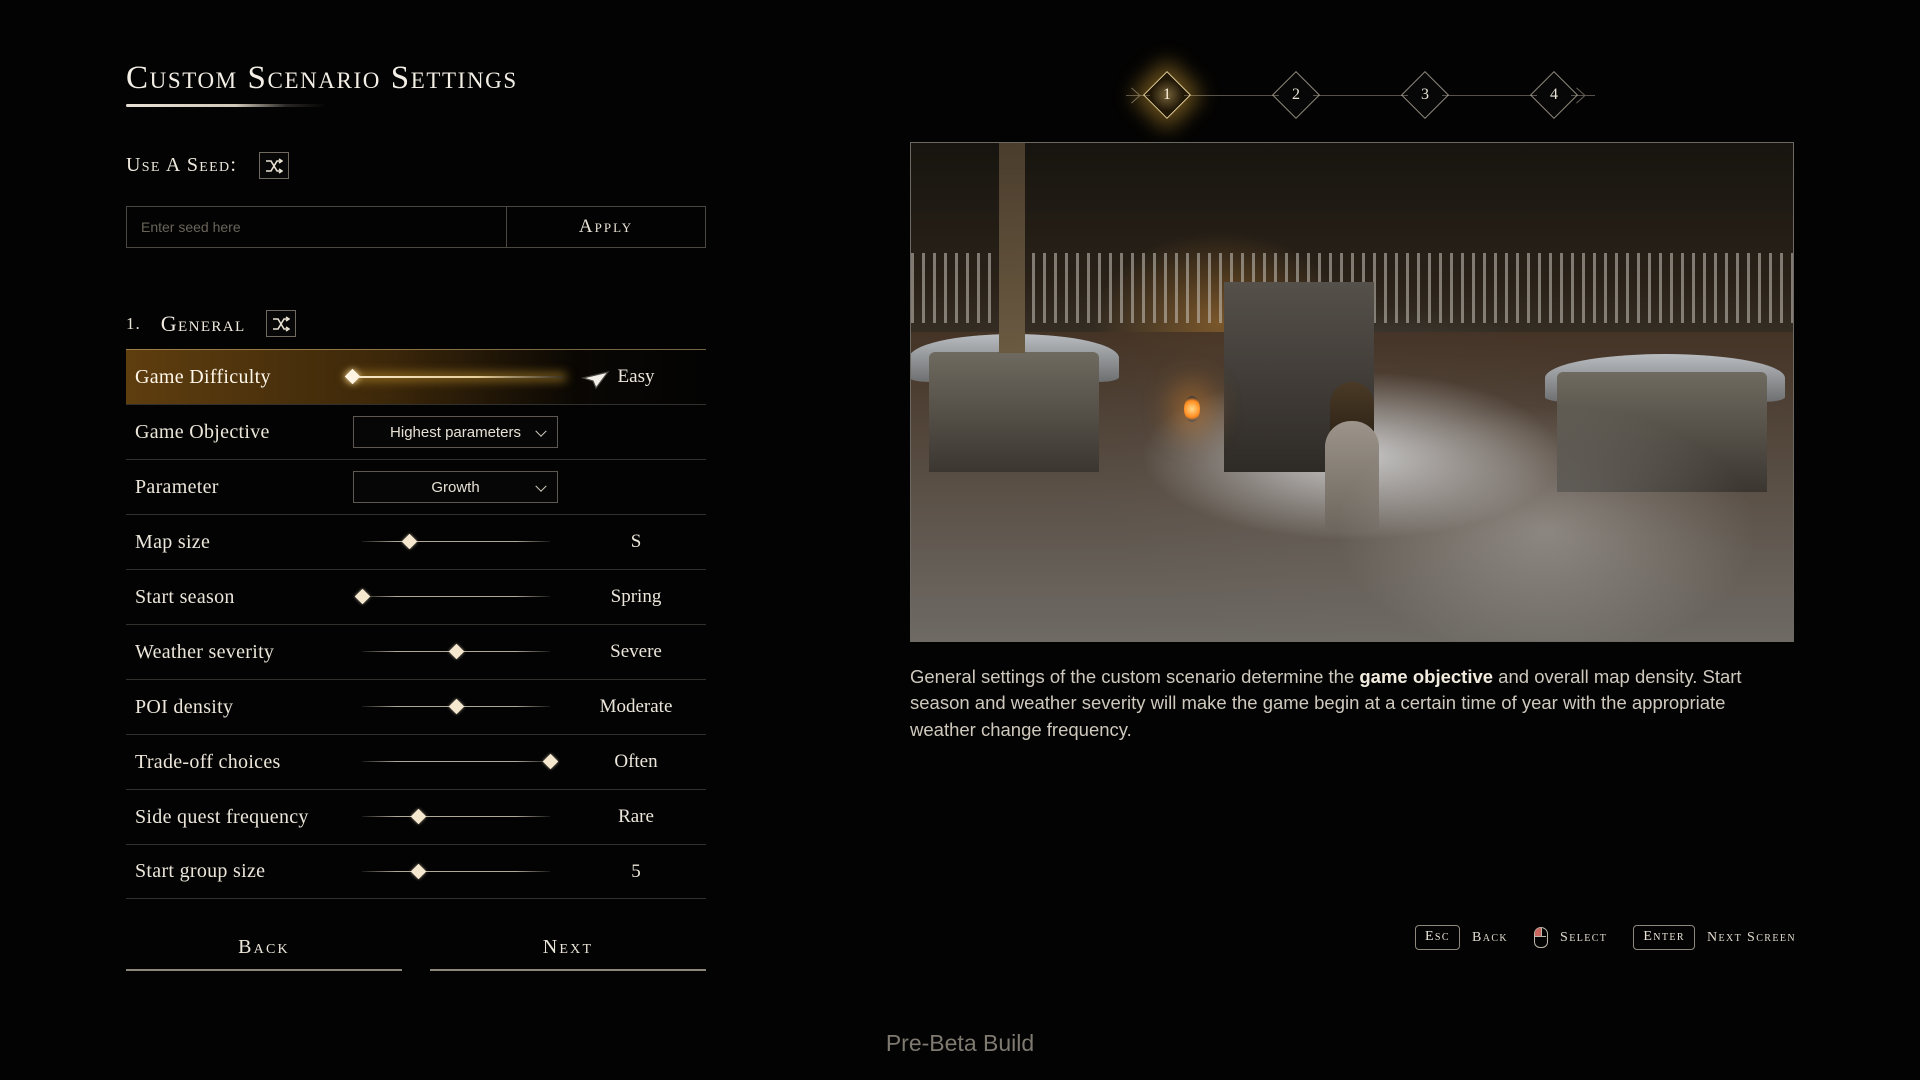  I want to click on seed-input-row: Apply, so click(416, 227).